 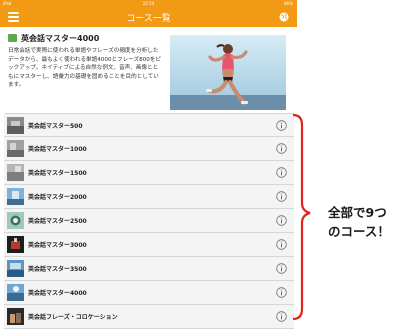 What do you see at coordinates (149, 149) in the screenshot?
I see `course-row: 英会話マスター1000` at bounding box center [149, 149].